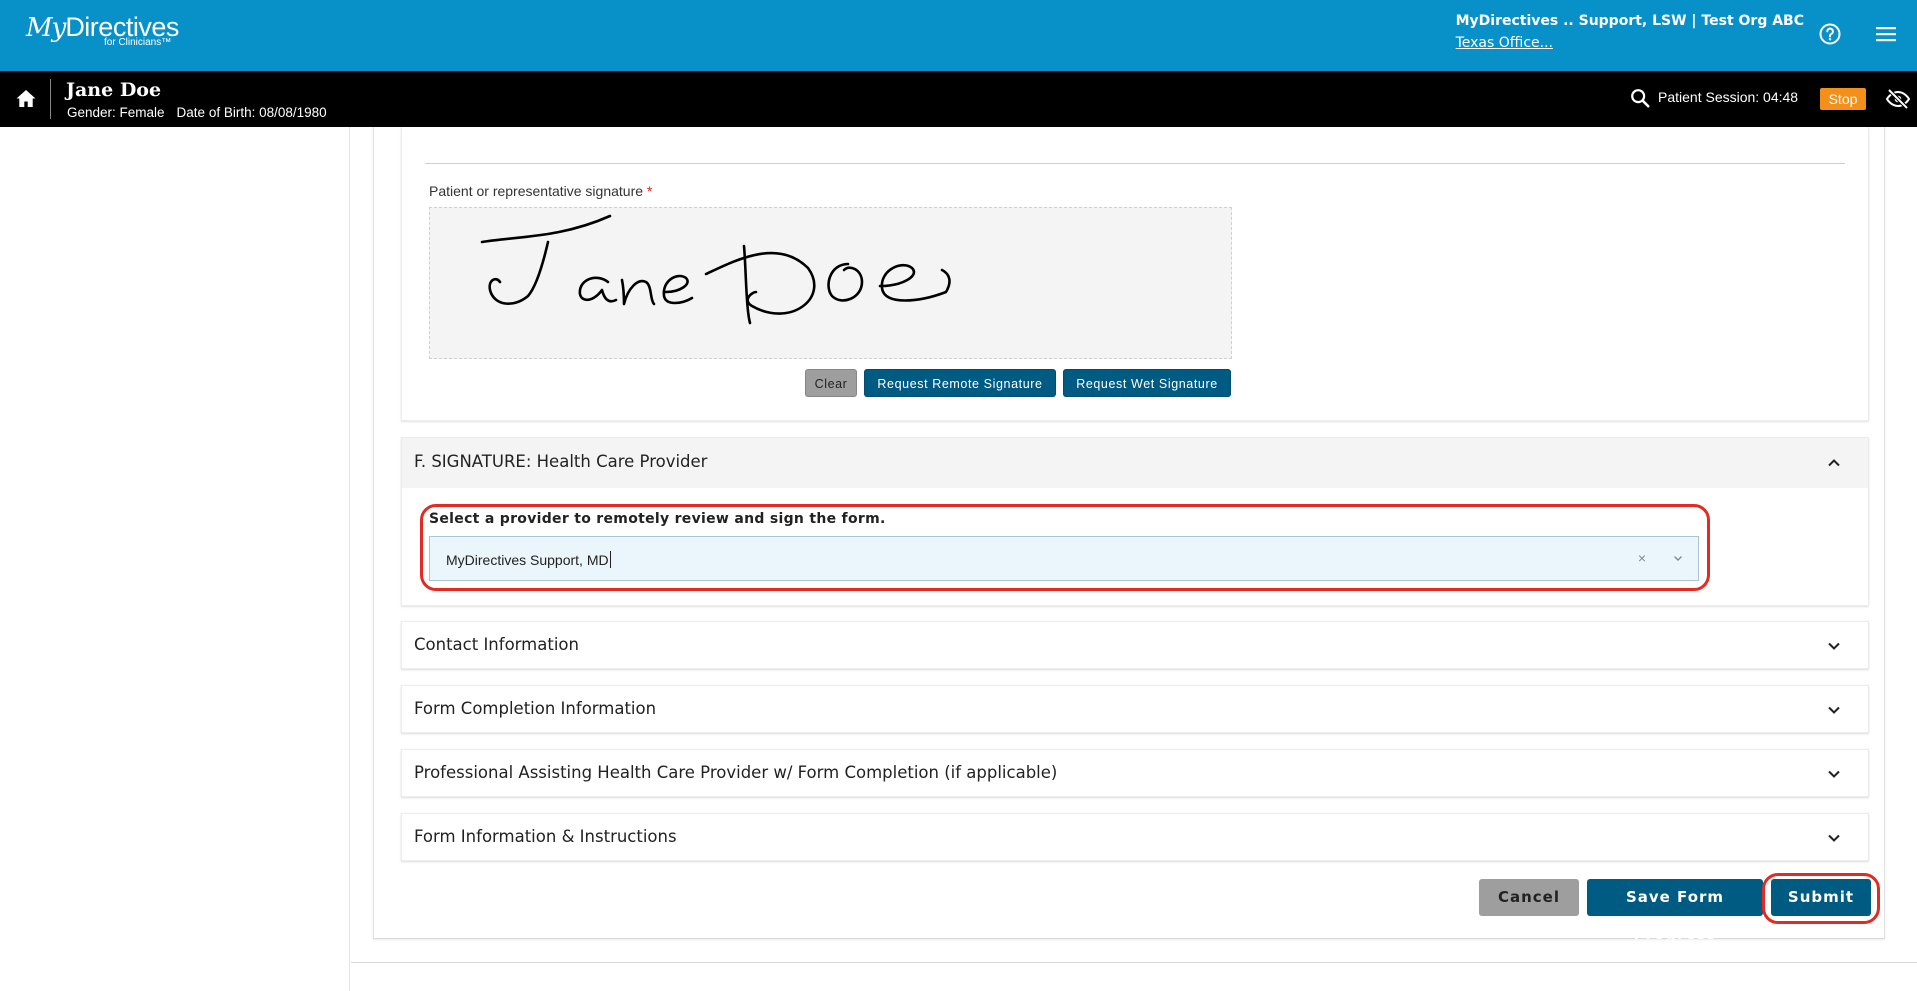 The height and width of the screenshot is (991, 1917). Describe the element at coordinates (545, 836) in the screenshot. I see `accordion-title: Form Information & Instructions` at that location.